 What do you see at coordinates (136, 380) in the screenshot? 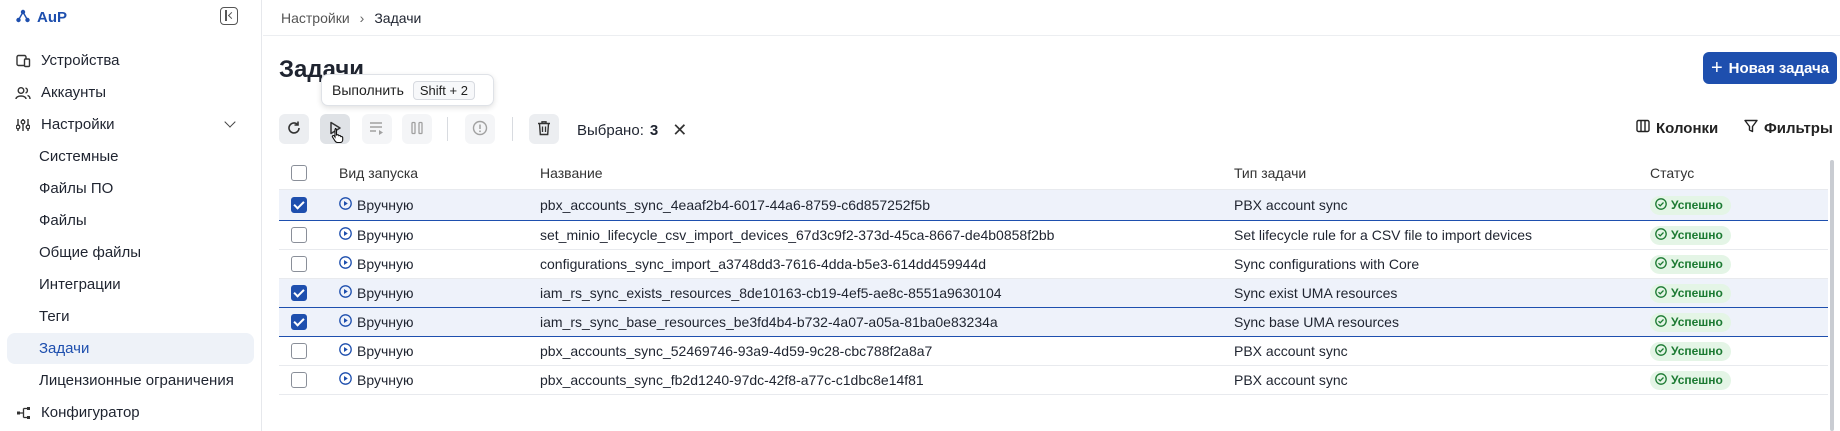
I see `sidebar-item-label: Лицензионные ограничения` at bounding box center [136, 380].